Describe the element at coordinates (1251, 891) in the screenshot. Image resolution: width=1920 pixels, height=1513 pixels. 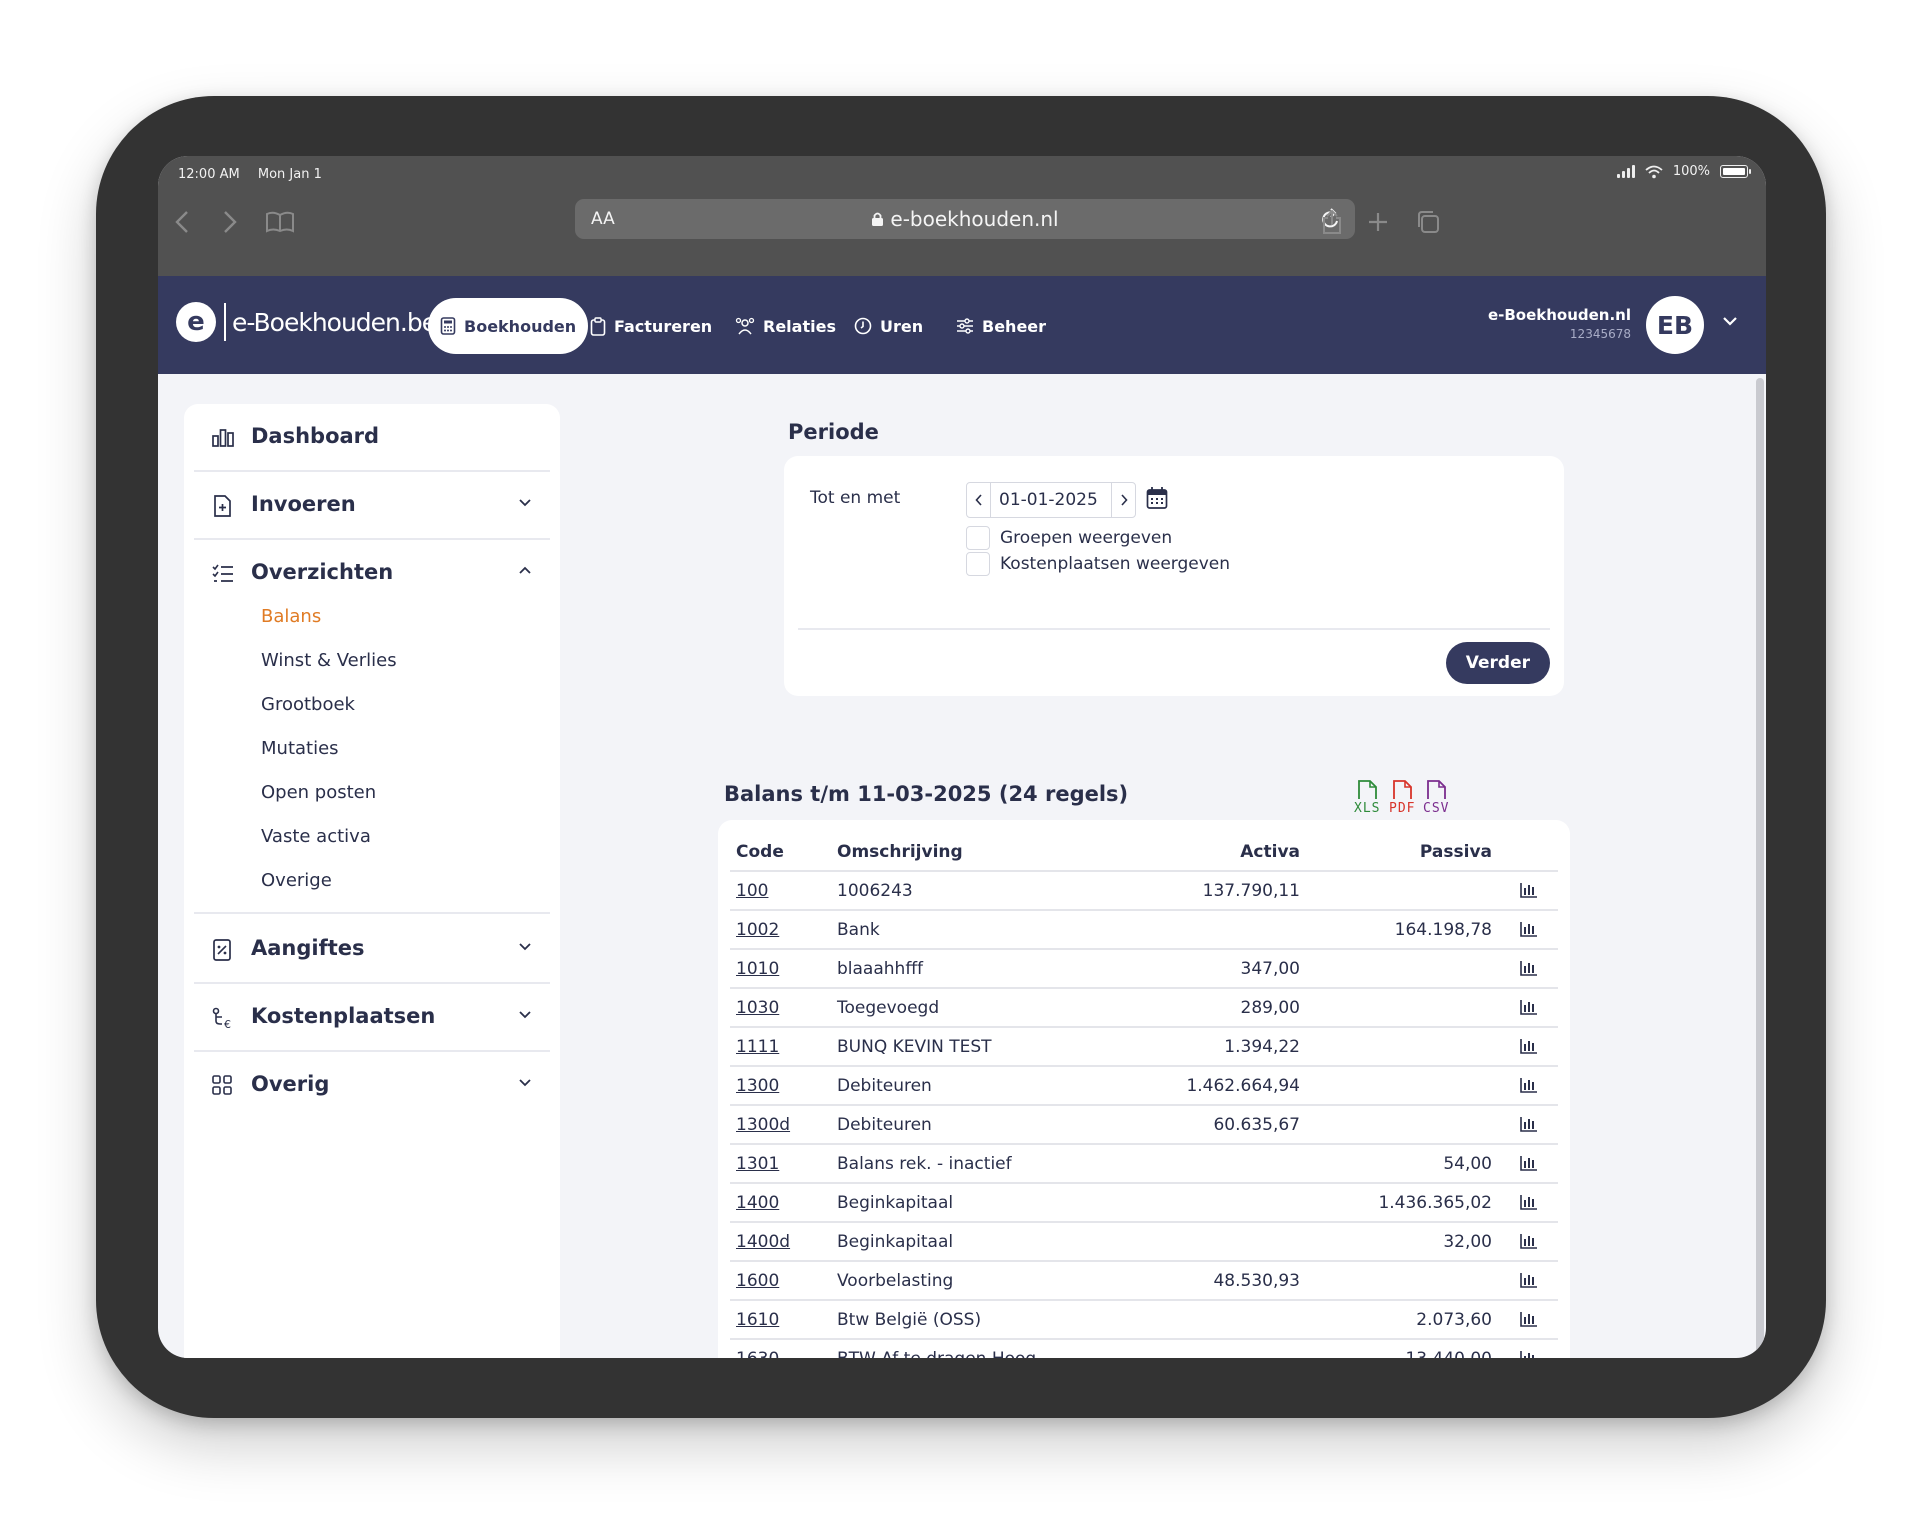
I see `activa-cell: 137.790,11` at that location.